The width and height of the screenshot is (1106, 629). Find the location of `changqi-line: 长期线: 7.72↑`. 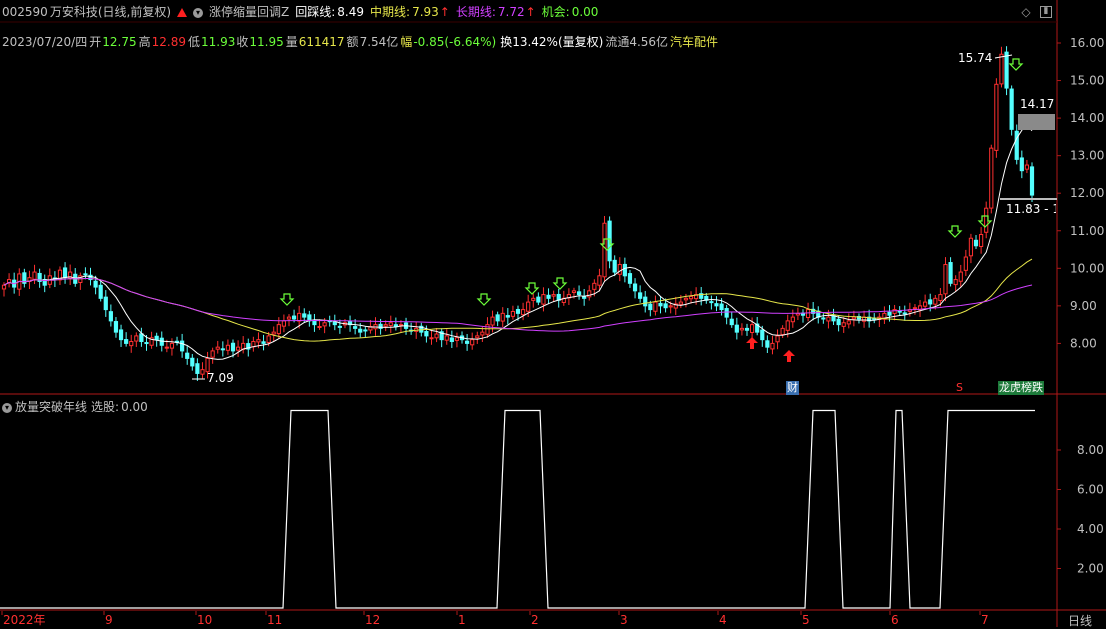

changqi-line: 长期线: 7.72↑ is located at coordinates (496, 12).